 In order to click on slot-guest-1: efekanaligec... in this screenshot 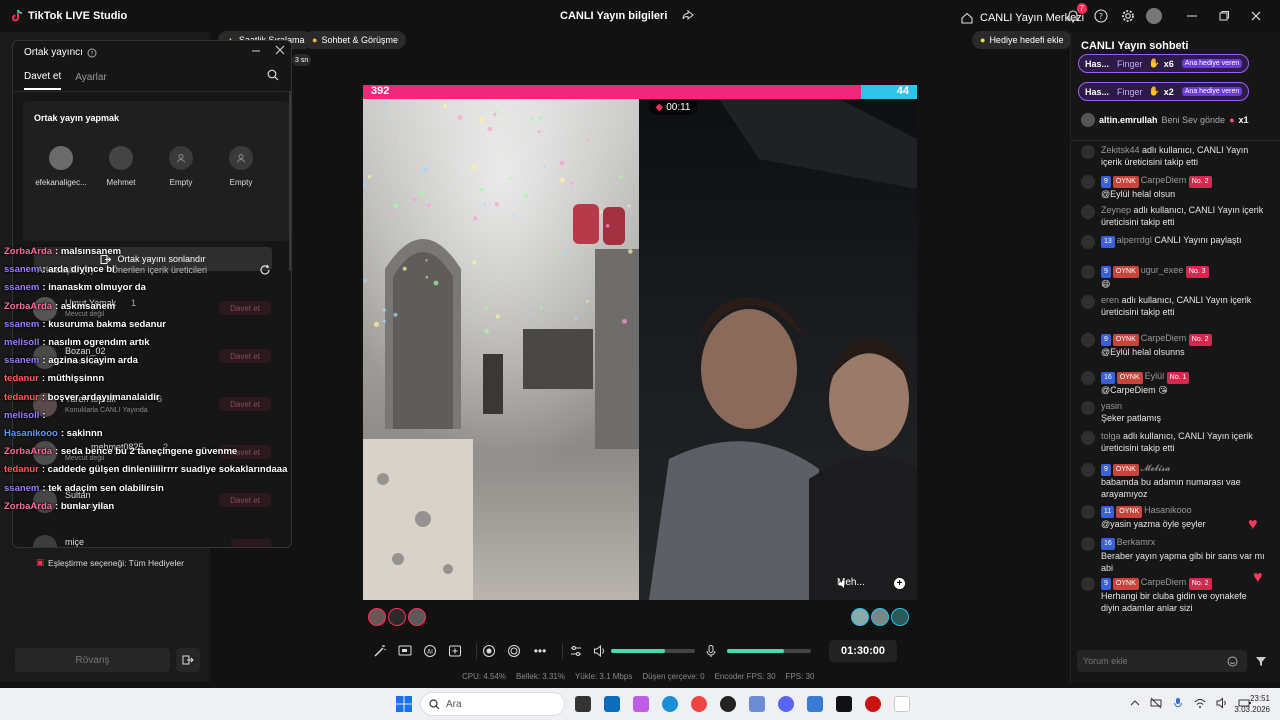, I will do `click(61, 166)`.